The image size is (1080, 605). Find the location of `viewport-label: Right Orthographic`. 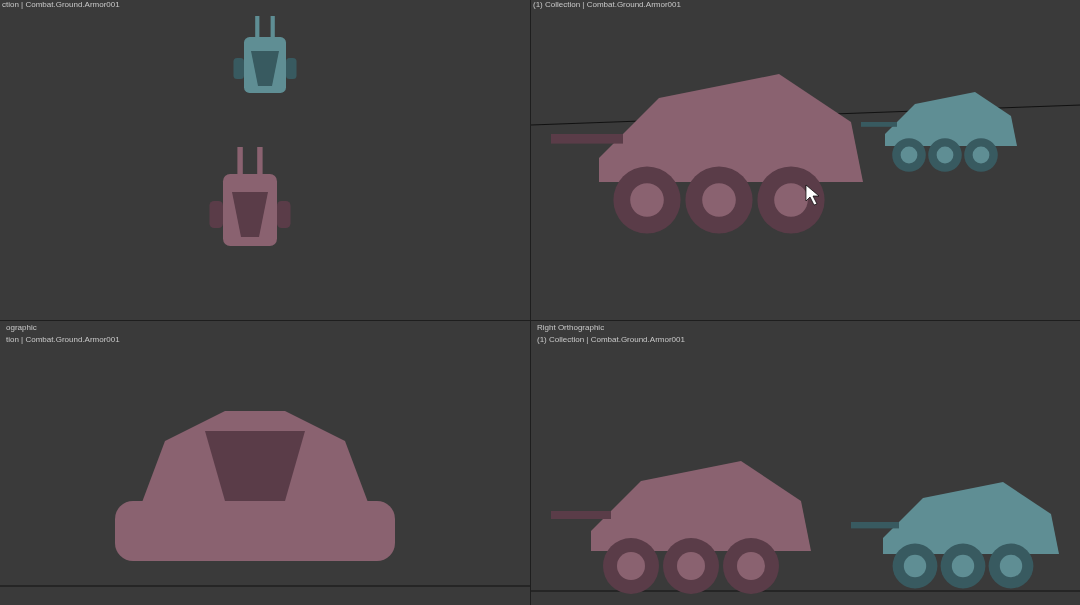

viewport-label: Right Orthographic is located at coordinates (571, 327).